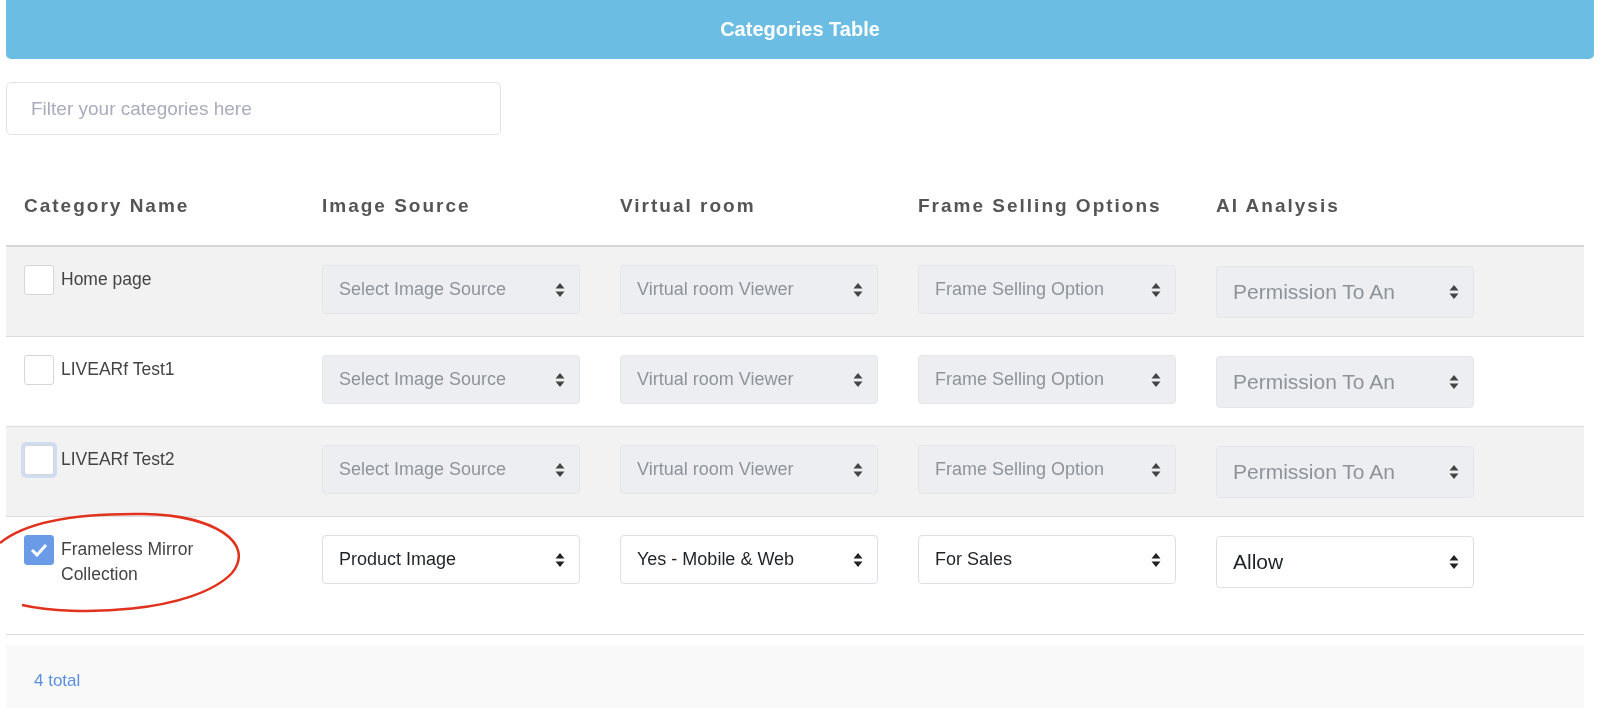 The height and width of the screenshot is (708, 1600). What do you see at coordinates (106, 279) in the screenshot?
I see `category-name: Home page` at bounding box center [106, 279].